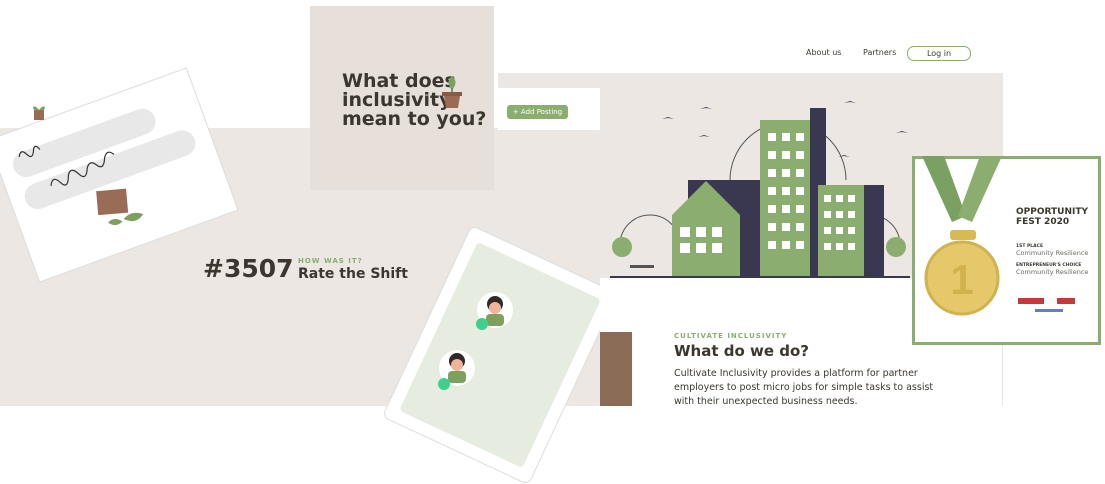 The image size is (1105, 484). Describe the element at coordinates (39, 113) in the screenshot. I see `small-plant-icon` at that location.